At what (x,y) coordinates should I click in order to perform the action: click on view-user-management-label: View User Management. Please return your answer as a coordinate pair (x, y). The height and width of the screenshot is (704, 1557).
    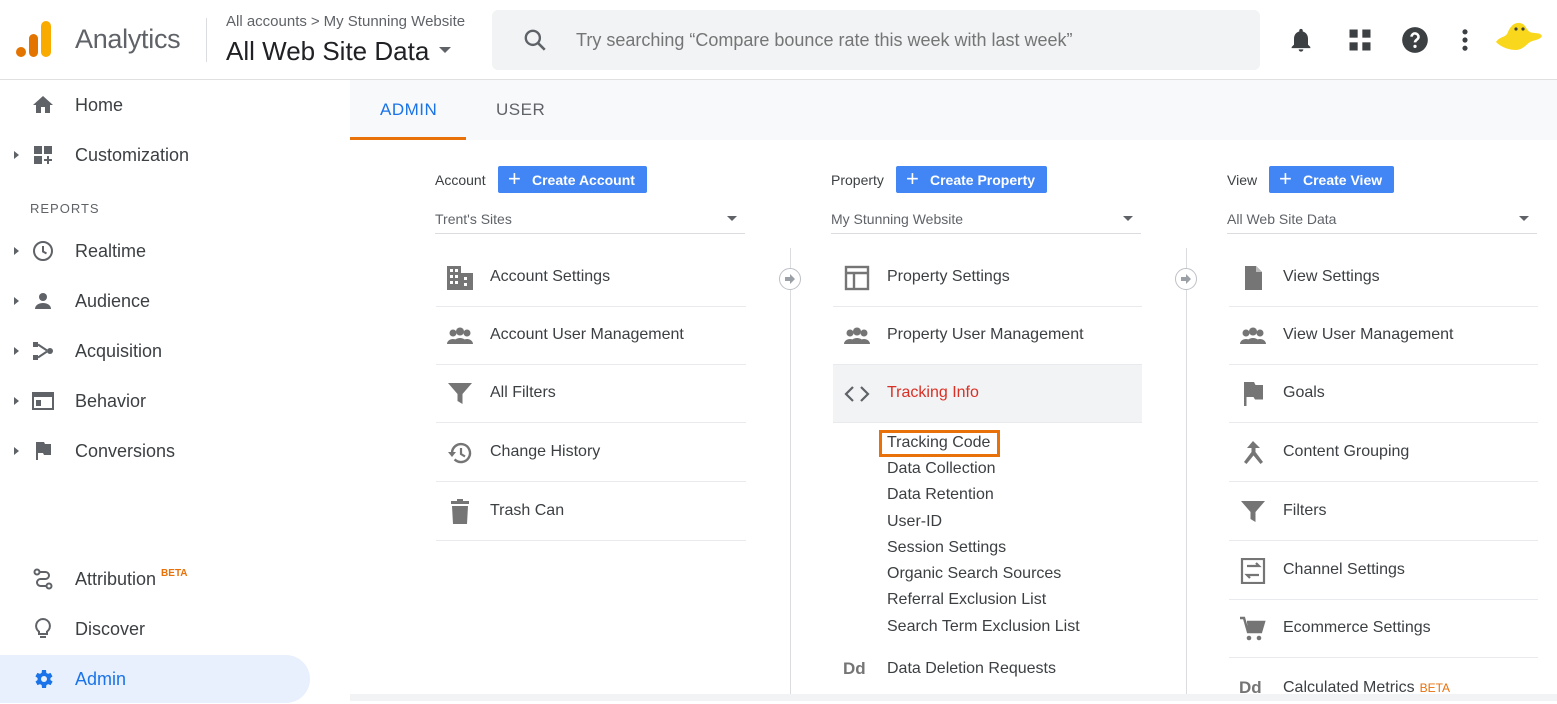
    Looking at the image, I should click on (1368, 334).